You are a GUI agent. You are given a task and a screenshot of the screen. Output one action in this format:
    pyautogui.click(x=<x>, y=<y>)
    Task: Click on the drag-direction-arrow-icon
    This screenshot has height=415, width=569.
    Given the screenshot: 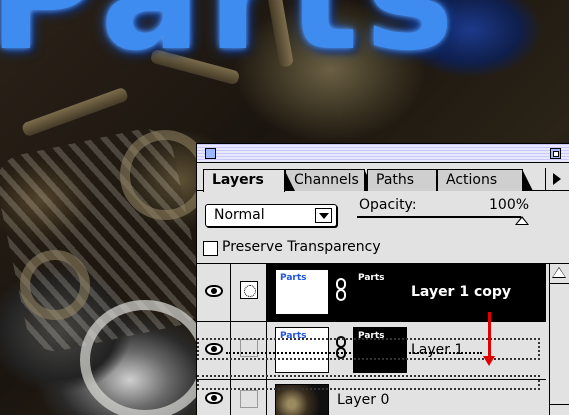 What is the action you would take?
    pyautogui.click(x=489, y=339)
    